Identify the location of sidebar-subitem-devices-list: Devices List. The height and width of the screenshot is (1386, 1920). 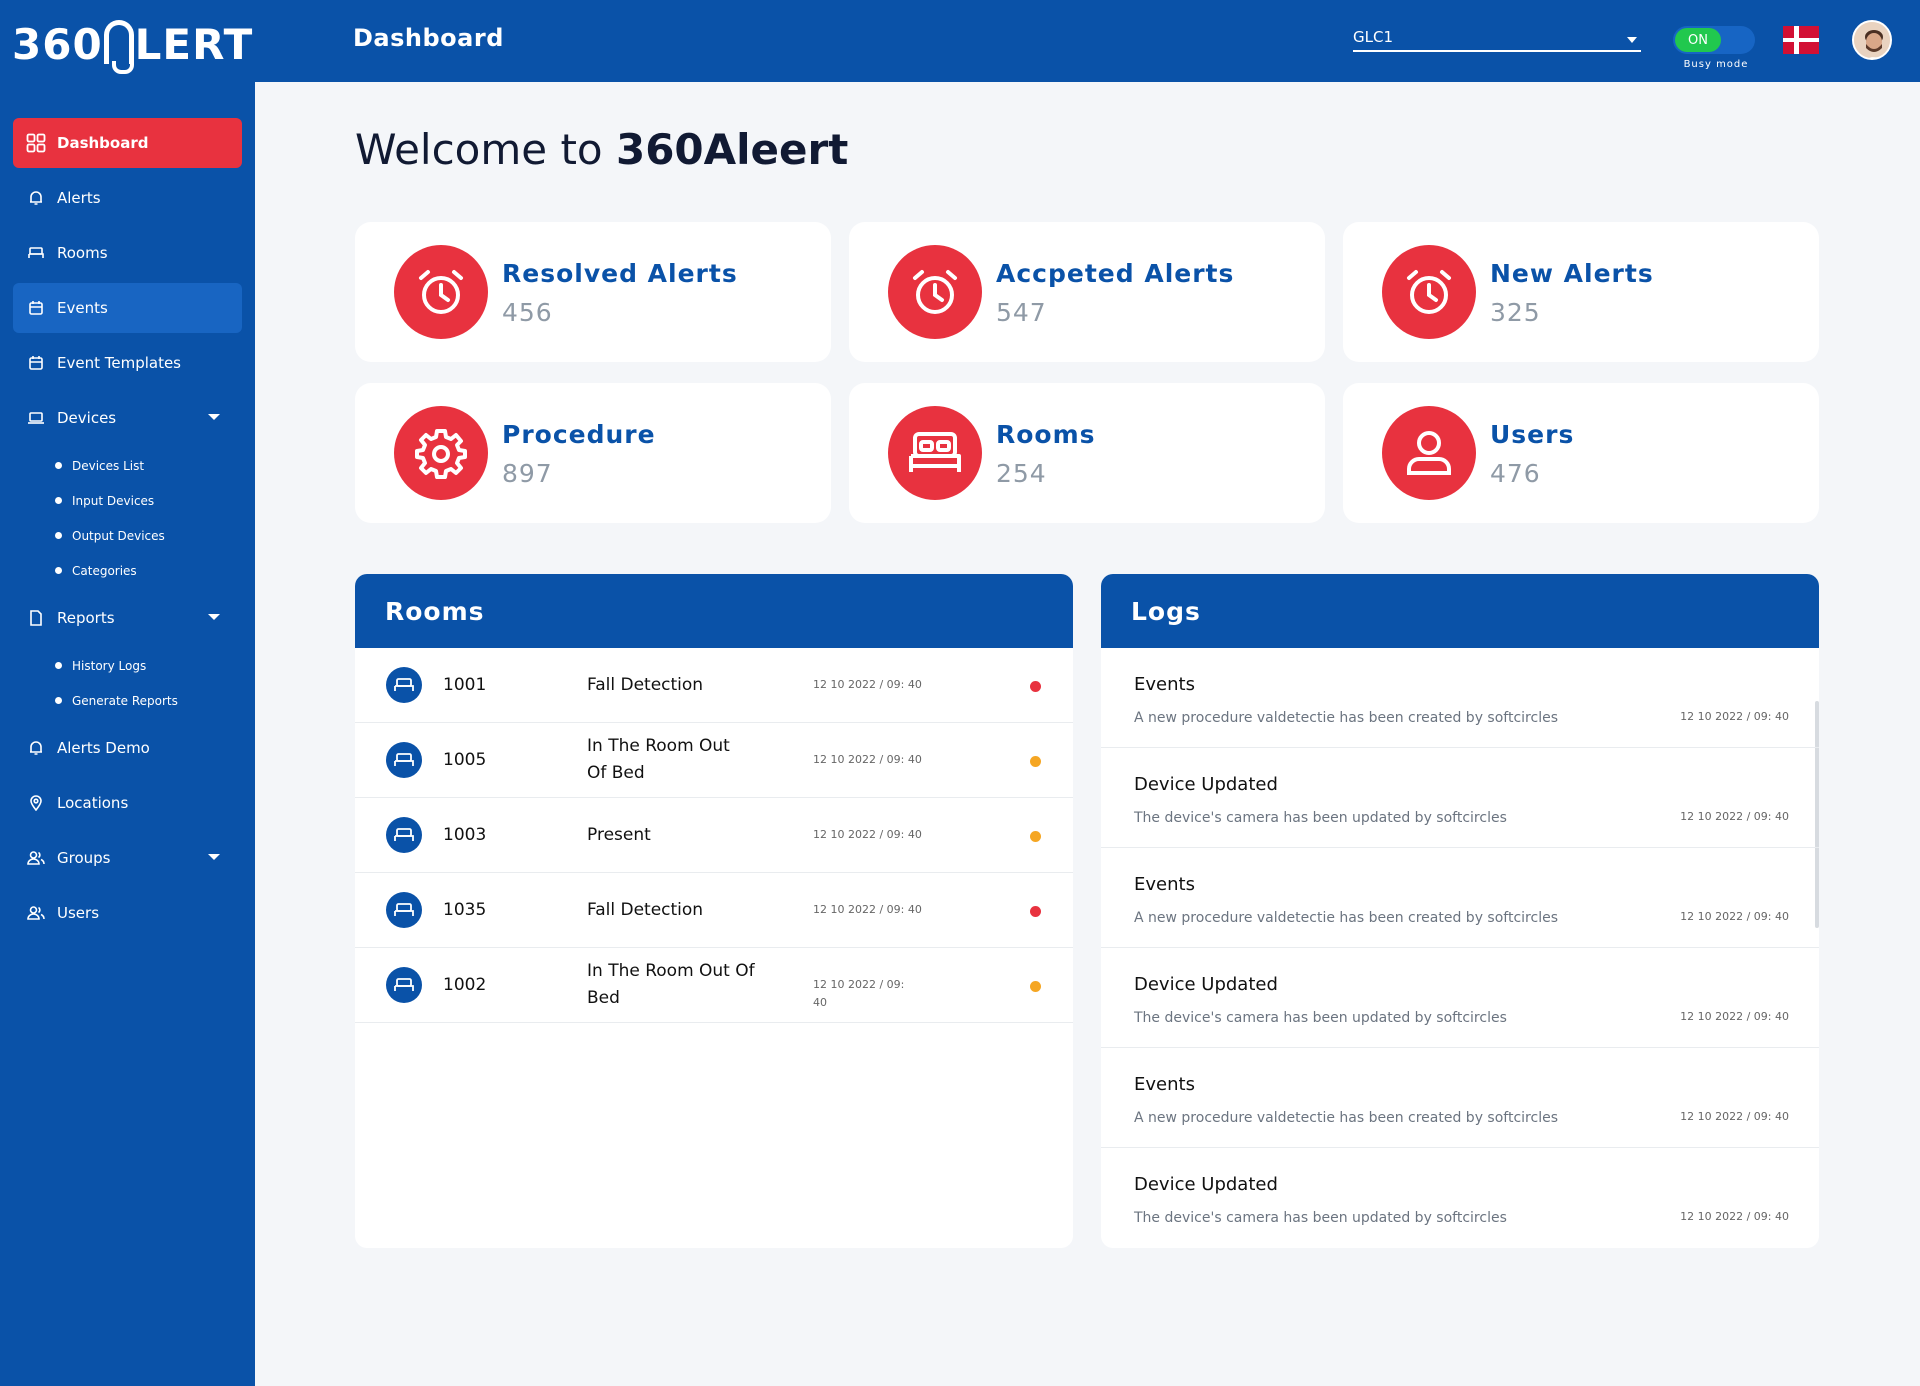
(127, 465).